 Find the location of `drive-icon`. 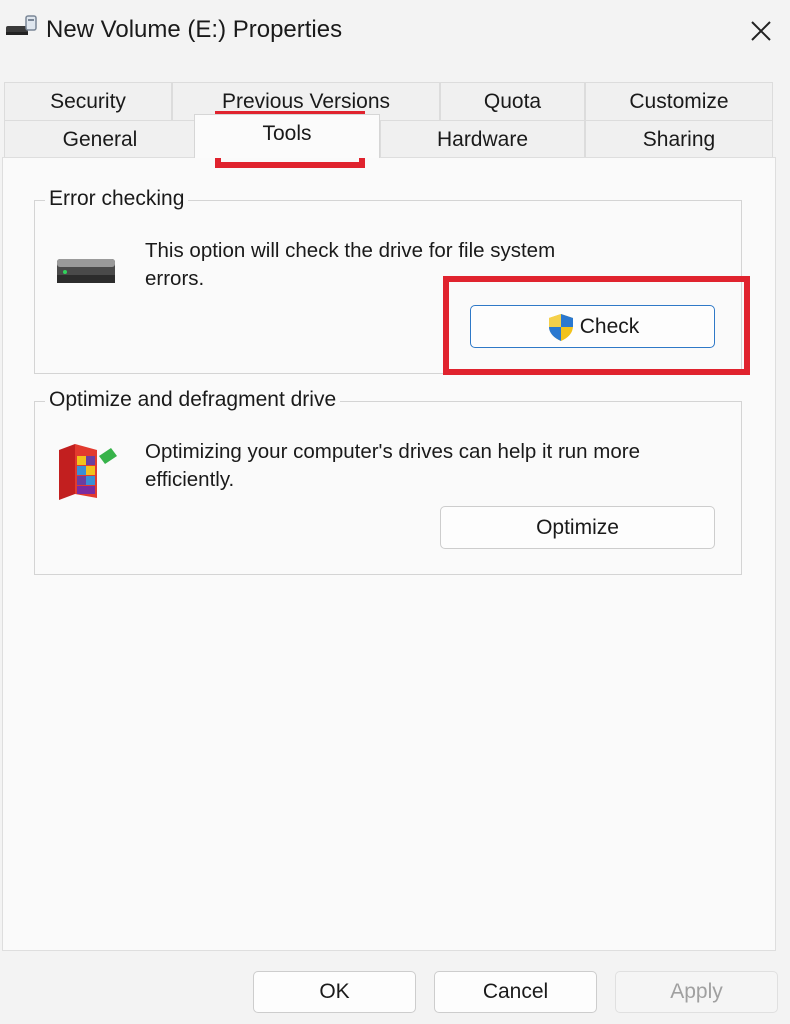

drive-icon is located at coordinates (22, 28).